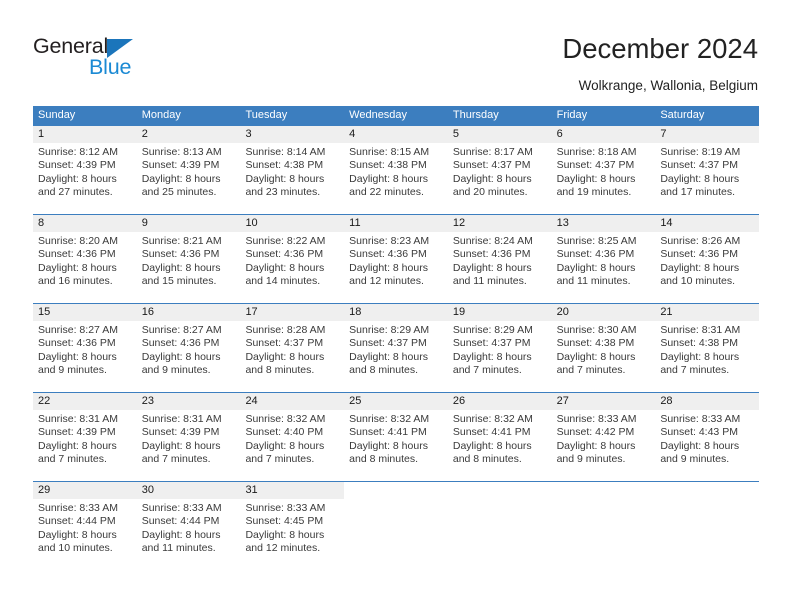 The image size is (792, 612). What do you see at coordinates (455, 134) in the screenshot?
I see `day-number: 5` at bounding box center [455, 134].